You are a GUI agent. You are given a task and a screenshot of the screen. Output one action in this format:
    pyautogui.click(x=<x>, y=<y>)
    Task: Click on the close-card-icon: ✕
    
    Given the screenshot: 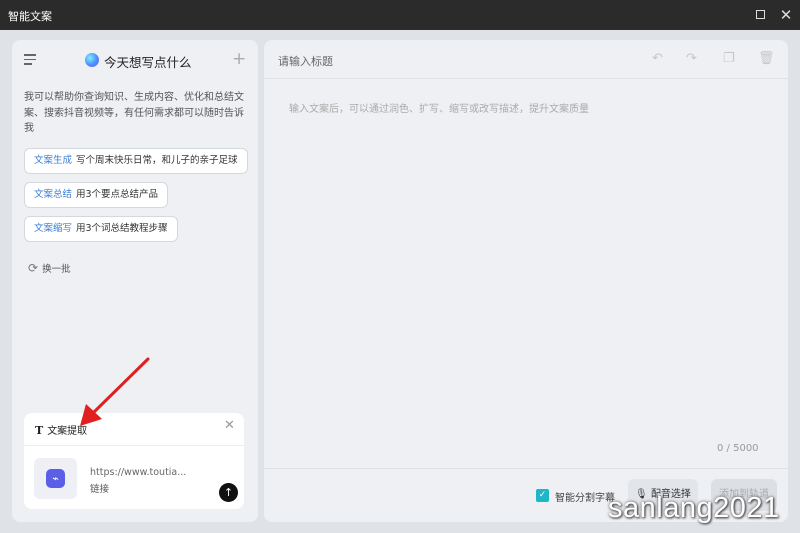 What is the action you would take?
    pyautogui.click(x=229, y=425)
    